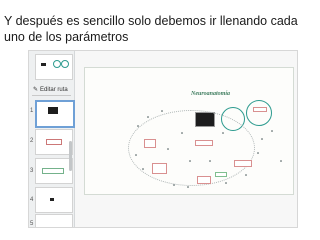  I want to click on frame-circle, so click(259, 113).